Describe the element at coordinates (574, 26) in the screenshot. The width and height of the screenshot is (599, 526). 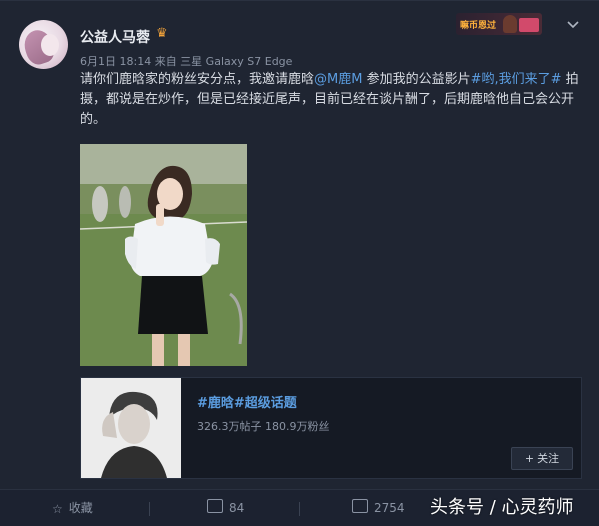
I see `chevron-down-icon` at that location.